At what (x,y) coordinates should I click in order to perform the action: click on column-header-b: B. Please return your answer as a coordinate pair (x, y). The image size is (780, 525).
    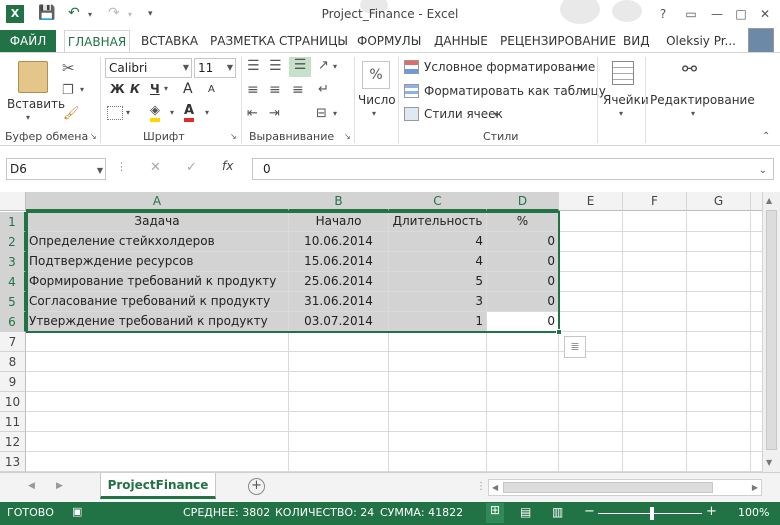
    Looking at the image, I should click on (339, 201).